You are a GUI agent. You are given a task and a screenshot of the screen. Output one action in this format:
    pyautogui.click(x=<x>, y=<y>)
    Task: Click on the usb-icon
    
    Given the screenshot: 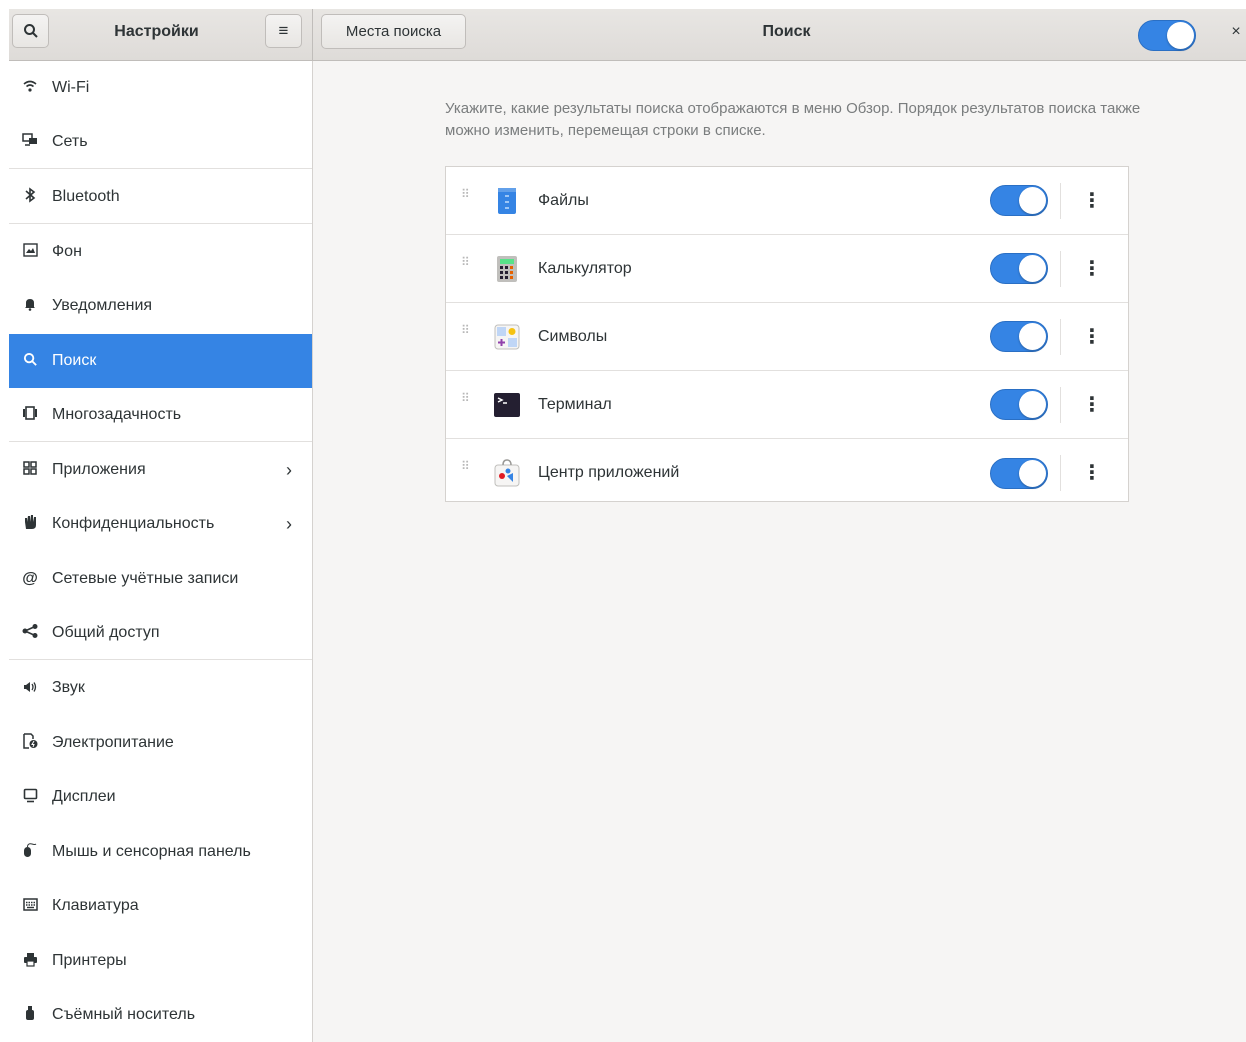 What is the action you would take?
    pyautogui.click(x=30, y=1015)
    